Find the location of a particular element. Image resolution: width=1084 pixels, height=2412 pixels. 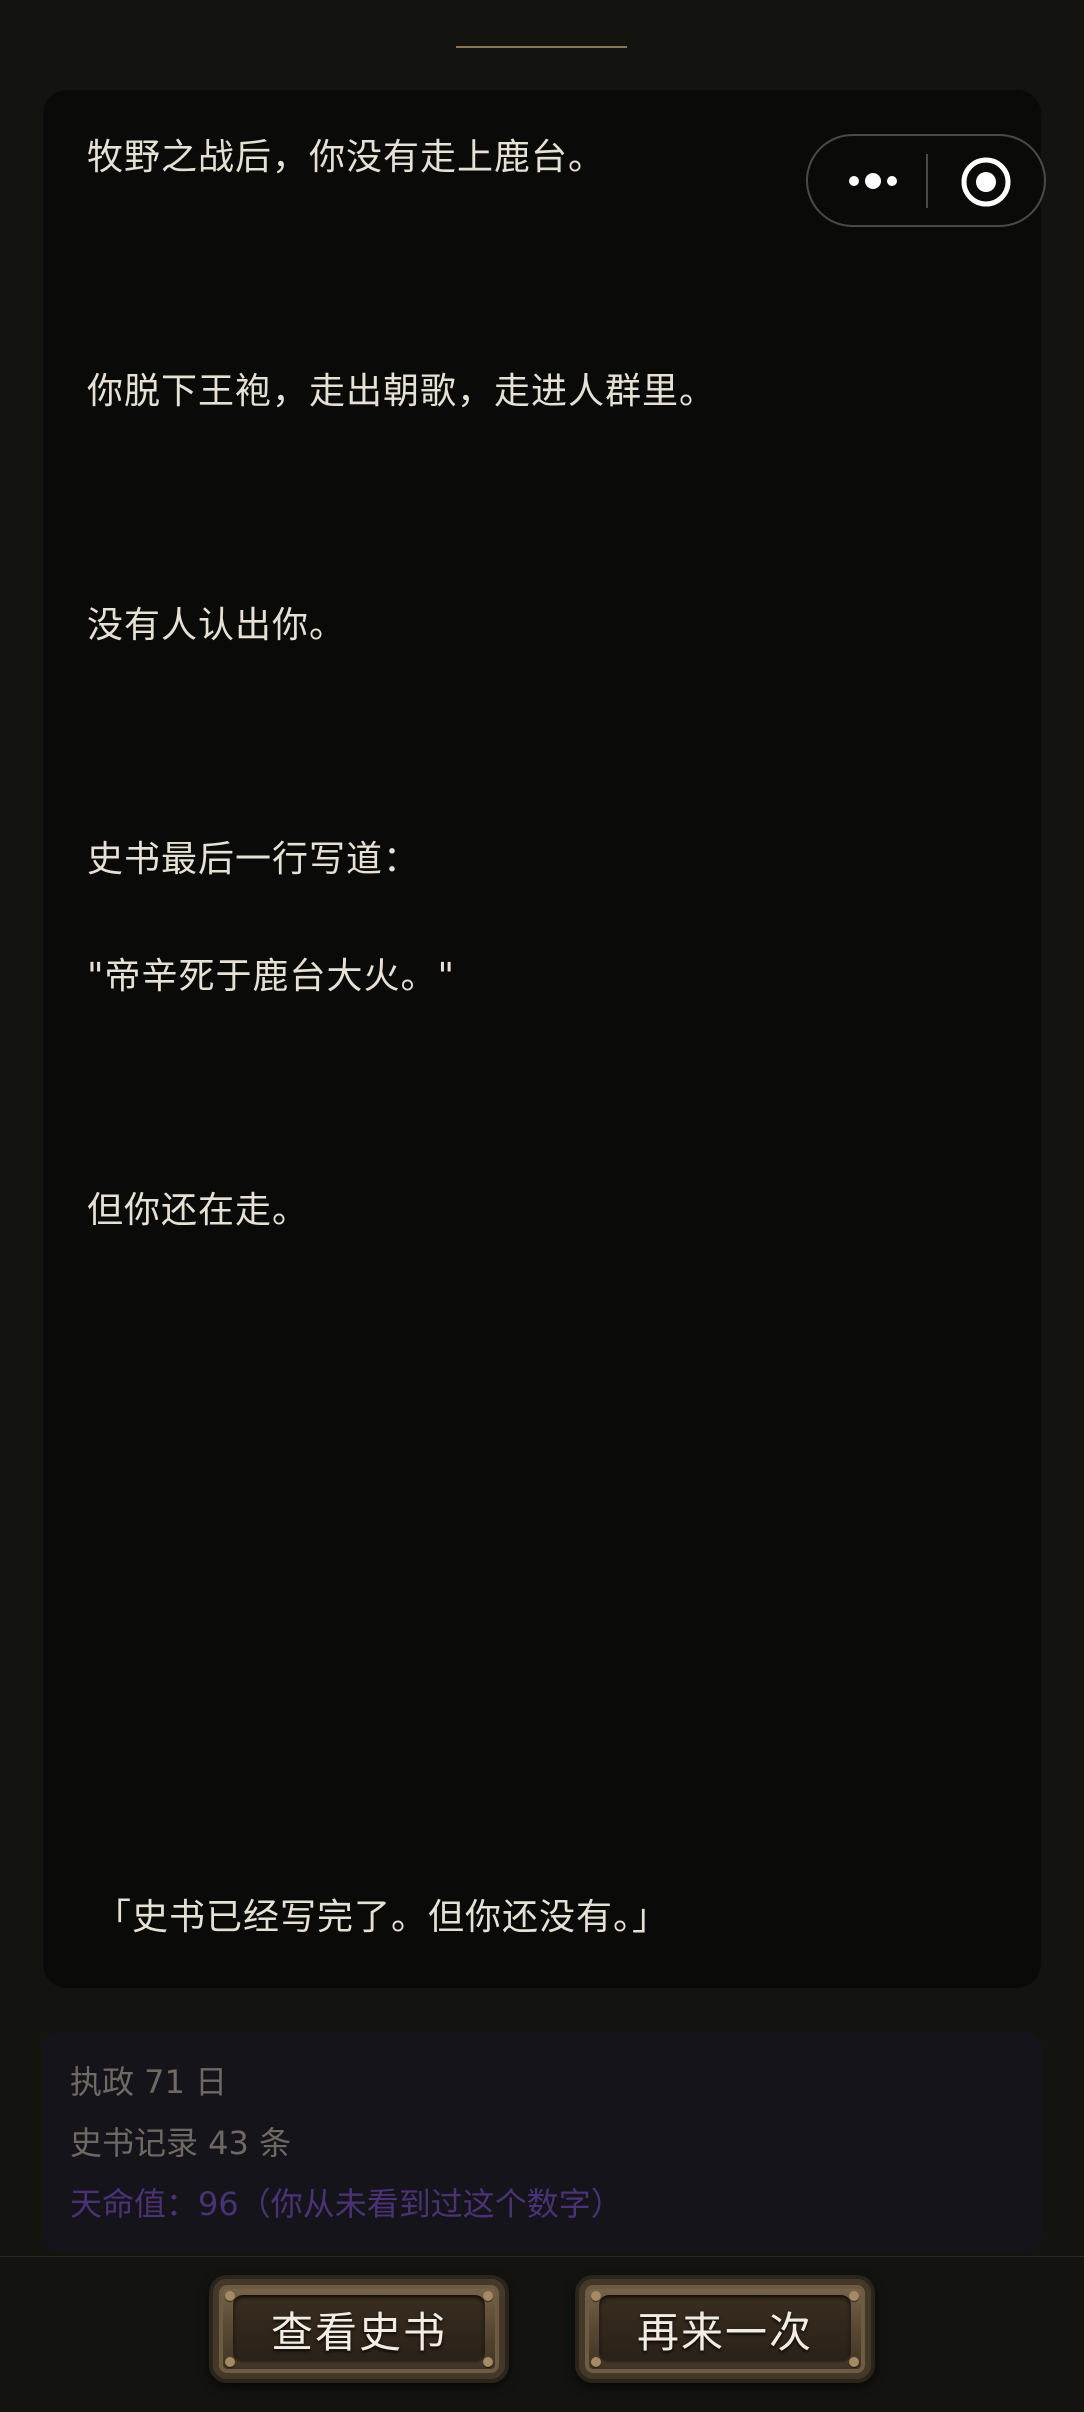

story-line-6: 但你还在走。 is located at coordinates (198, 1210).